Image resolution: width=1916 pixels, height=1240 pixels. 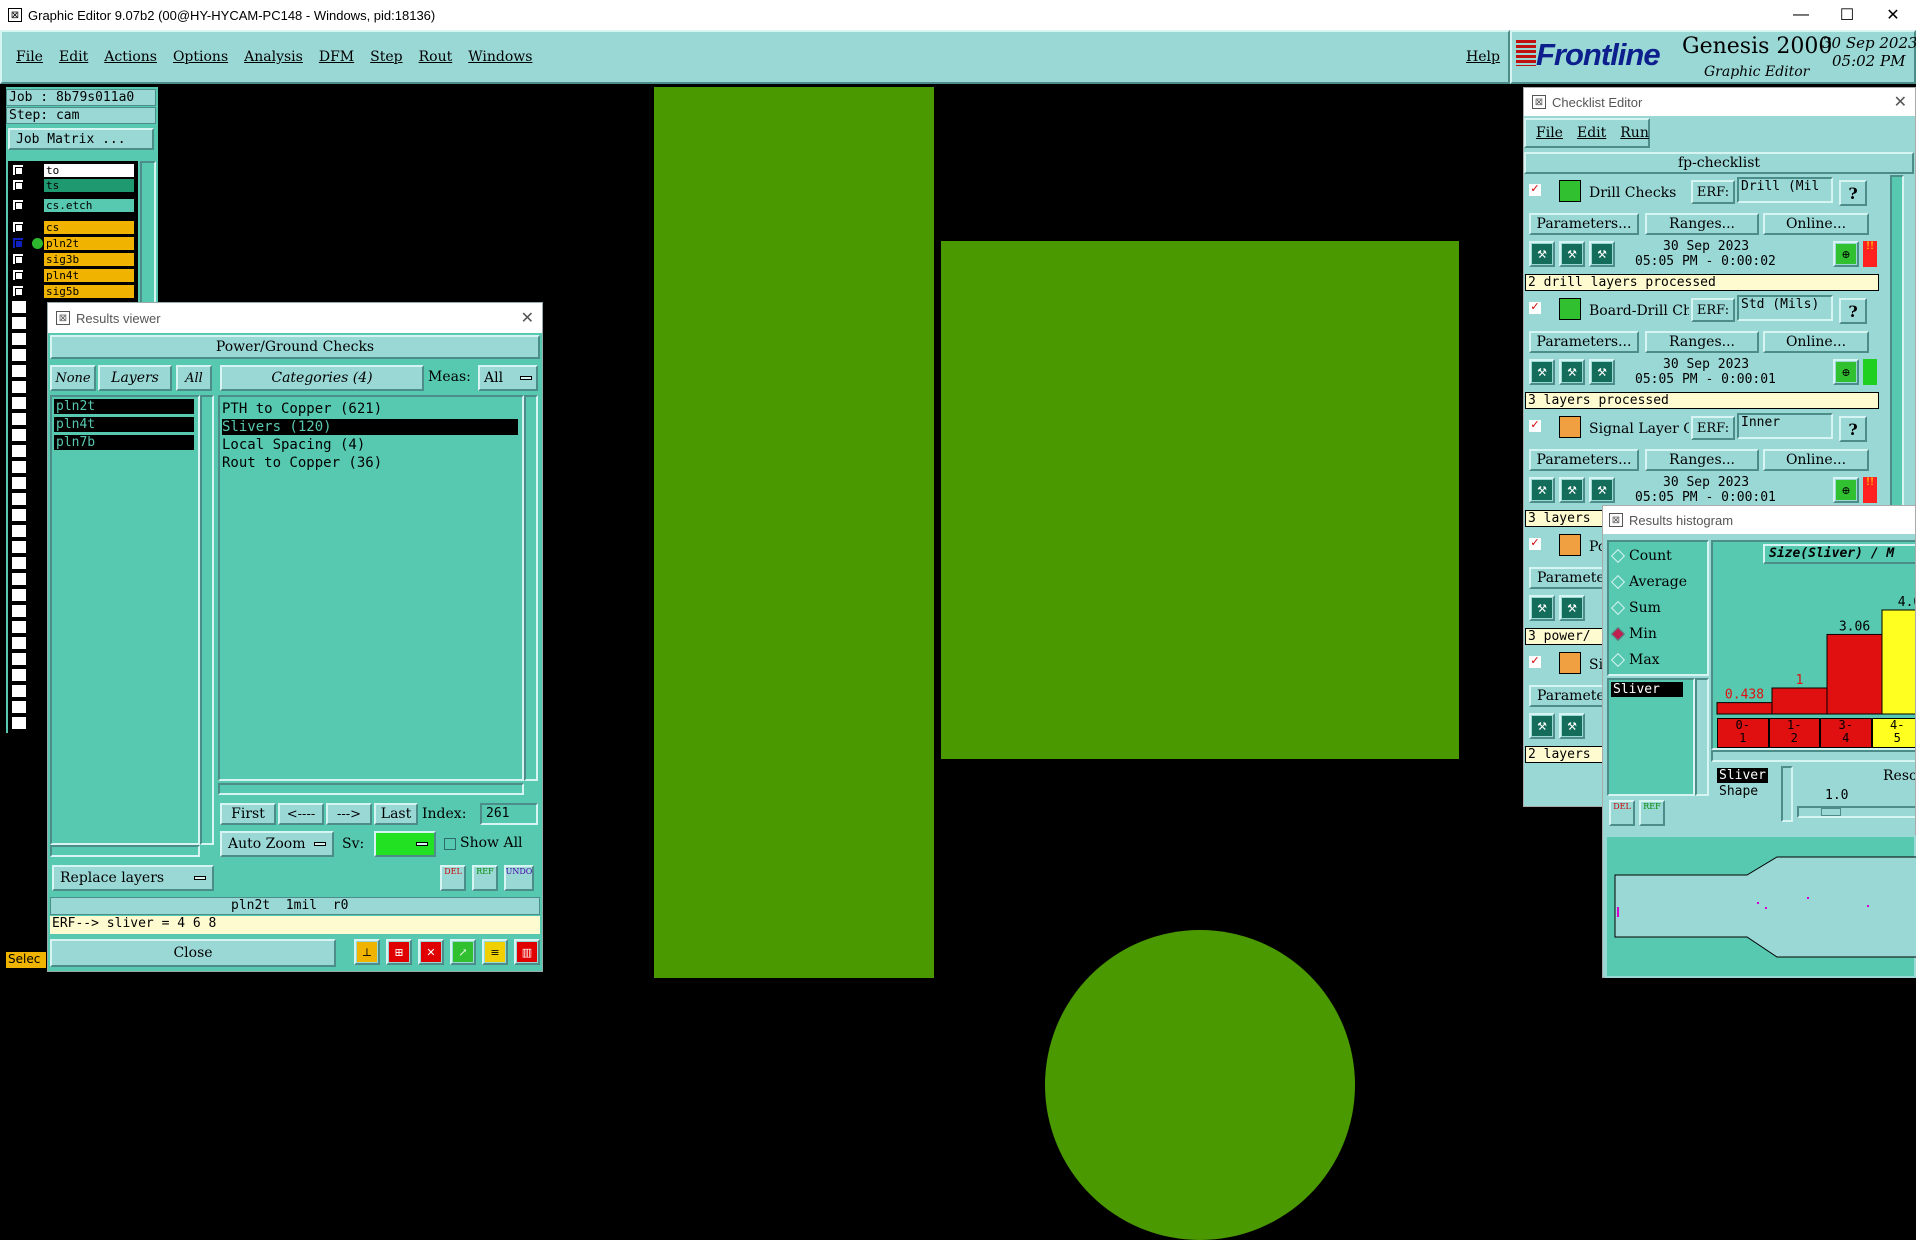 What do you see at coordinates (336, 57) in the screenshot?
I see `menu-dfm: DFM` at bounding box center [336, 57].